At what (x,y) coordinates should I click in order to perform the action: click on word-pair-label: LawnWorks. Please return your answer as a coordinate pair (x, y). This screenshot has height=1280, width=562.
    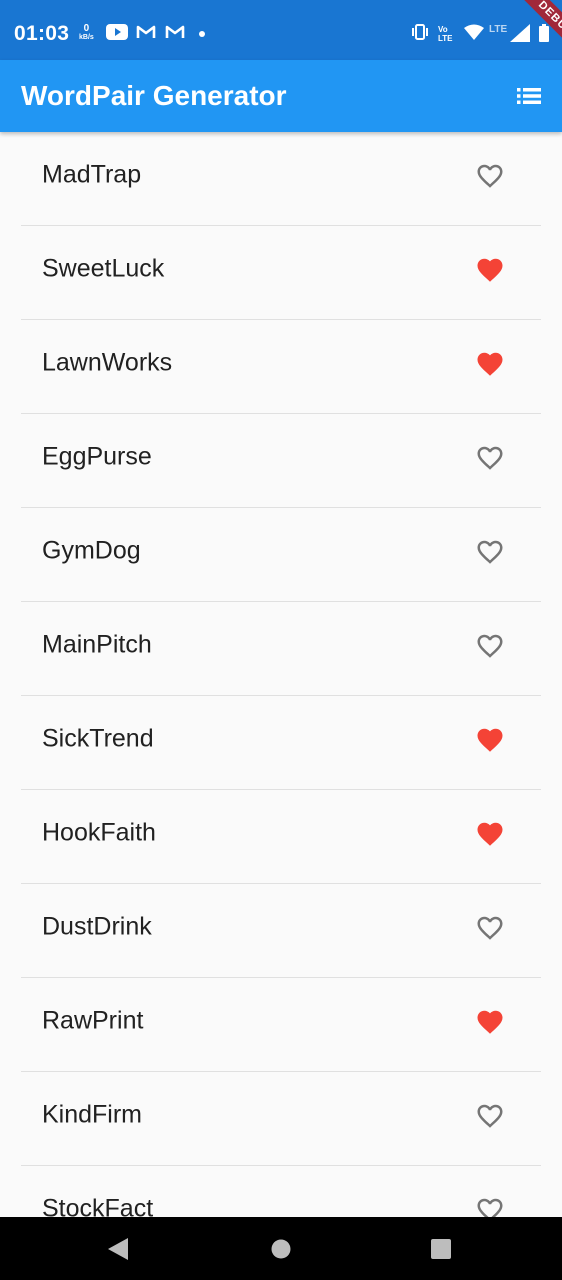
    Looking at the image, I should click on (107, 362).